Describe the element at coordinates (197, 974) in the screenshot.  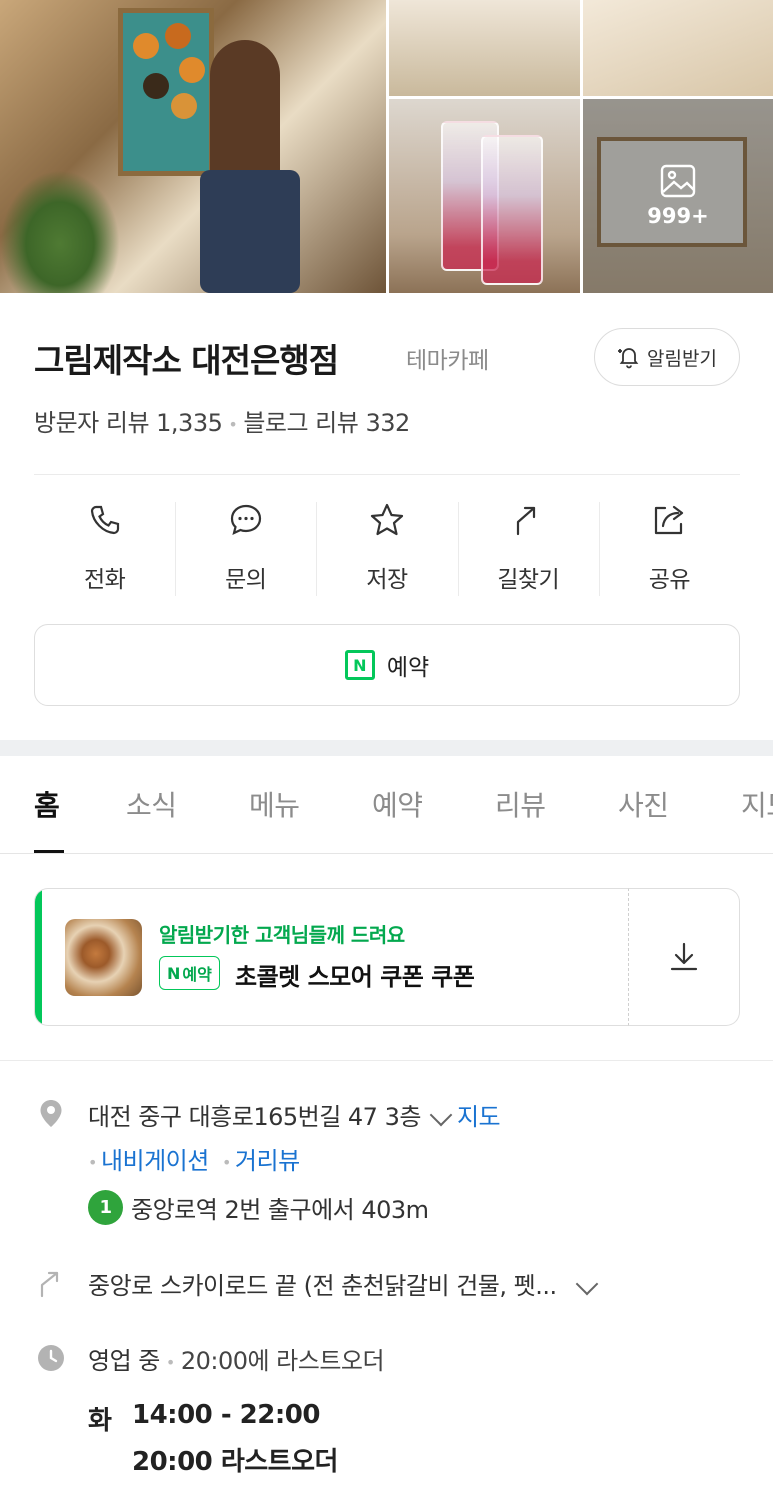
I see `coupon-tag-label: 예약` at that location.